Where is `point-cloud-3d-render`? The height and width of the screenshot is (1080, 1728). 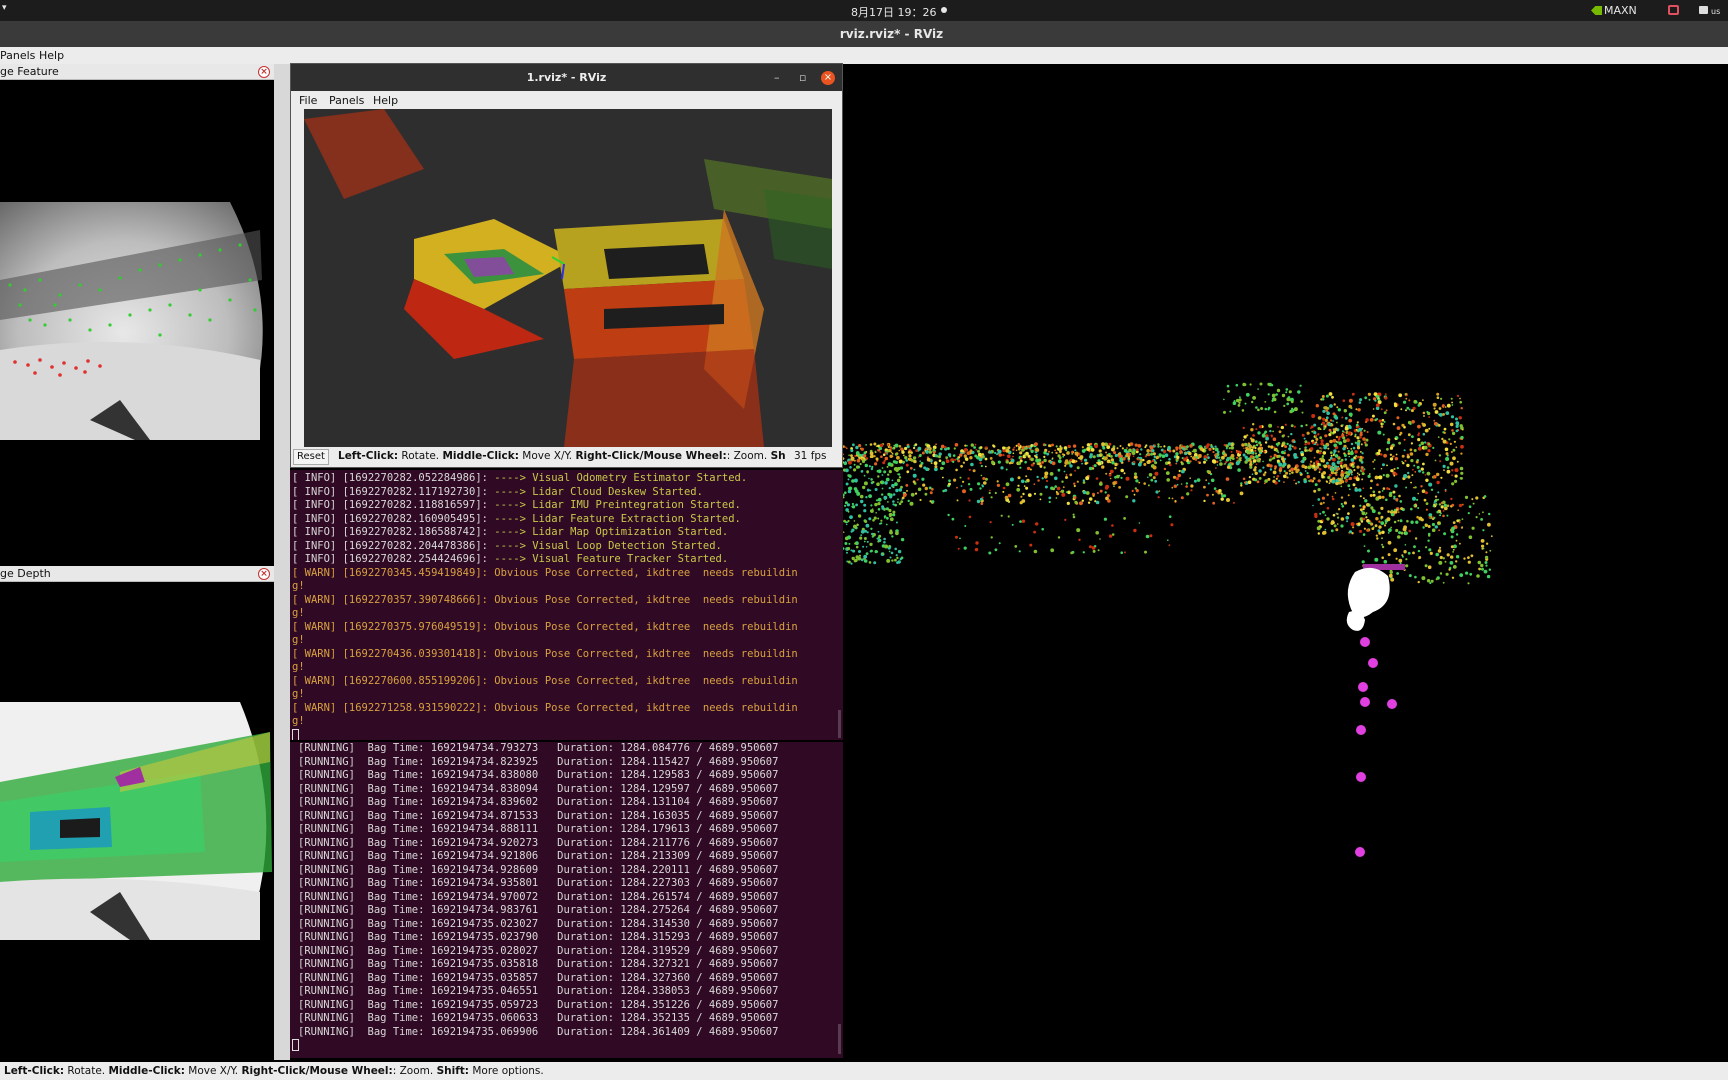
point-cloud-3d-render is located at coordinates (568, 278).